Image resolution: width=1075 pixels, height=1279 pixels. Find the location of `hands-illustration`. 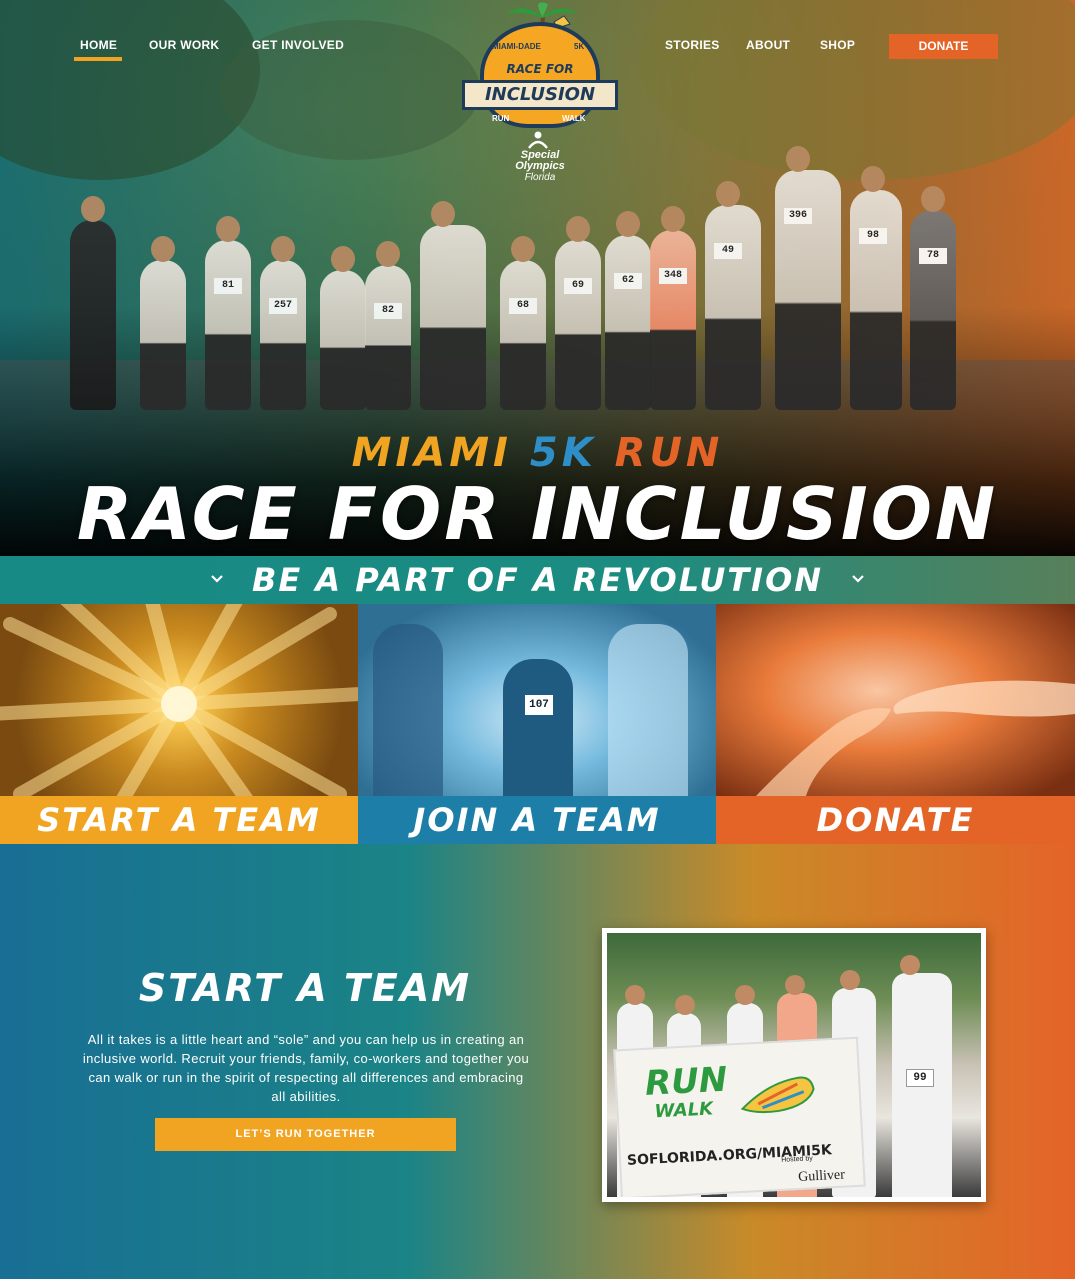

hands-illustration is located at coordinates (915, 738).